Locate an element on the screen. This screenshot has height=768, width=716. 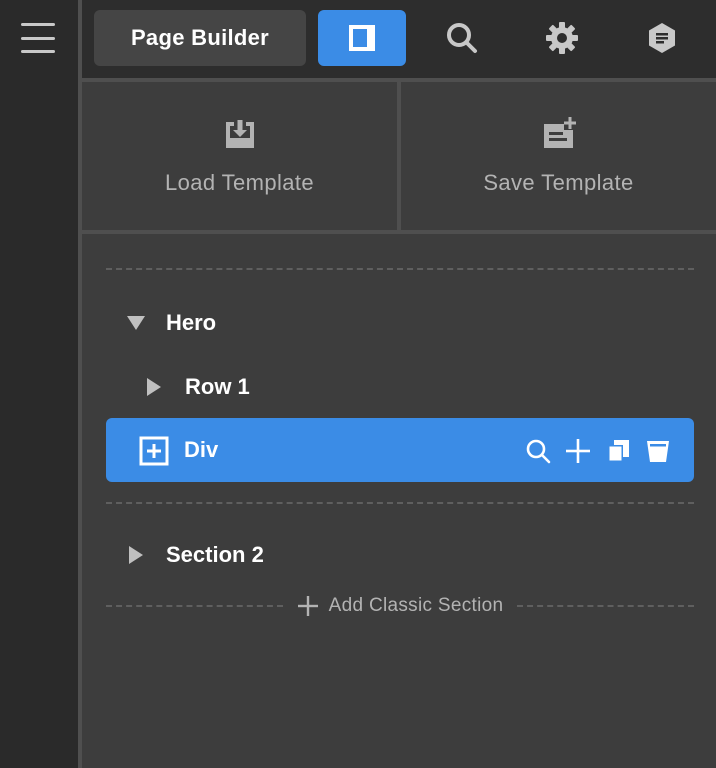
save-document-icon is located at coordinates (559, 132).